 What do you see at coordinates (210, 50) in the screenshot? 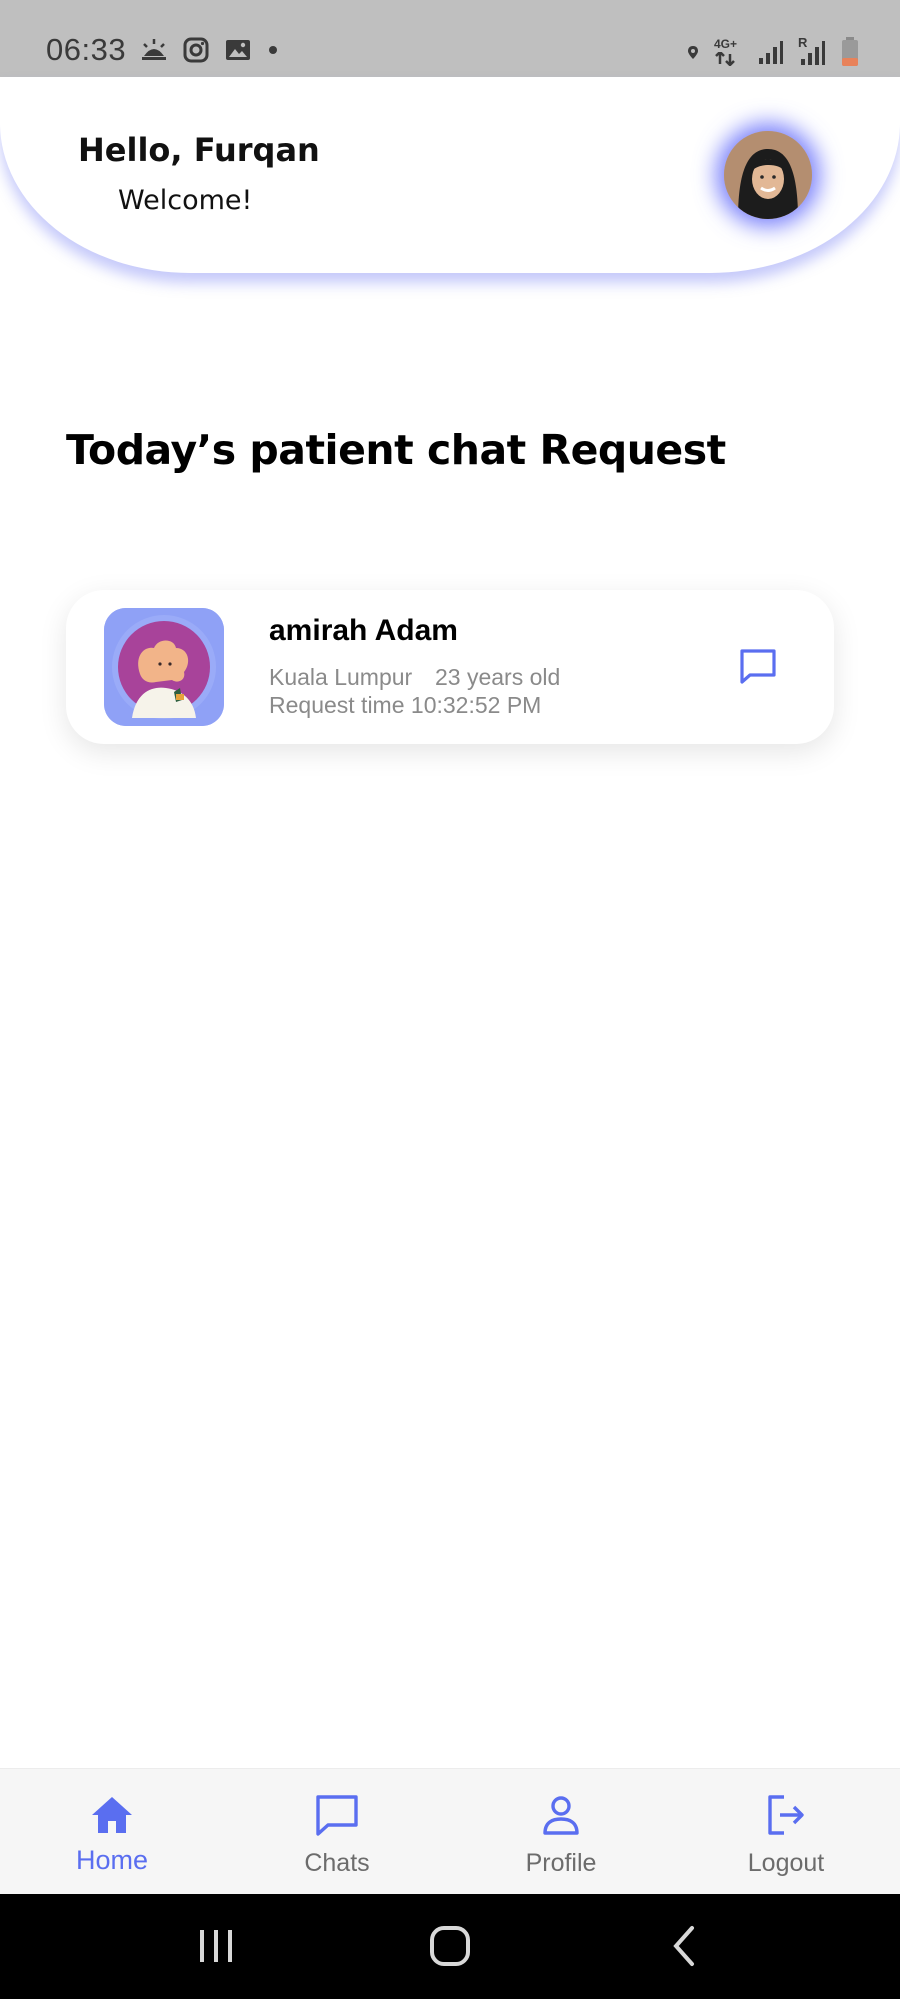
I see `status-notification-icons` at bounding box center [210, 50].